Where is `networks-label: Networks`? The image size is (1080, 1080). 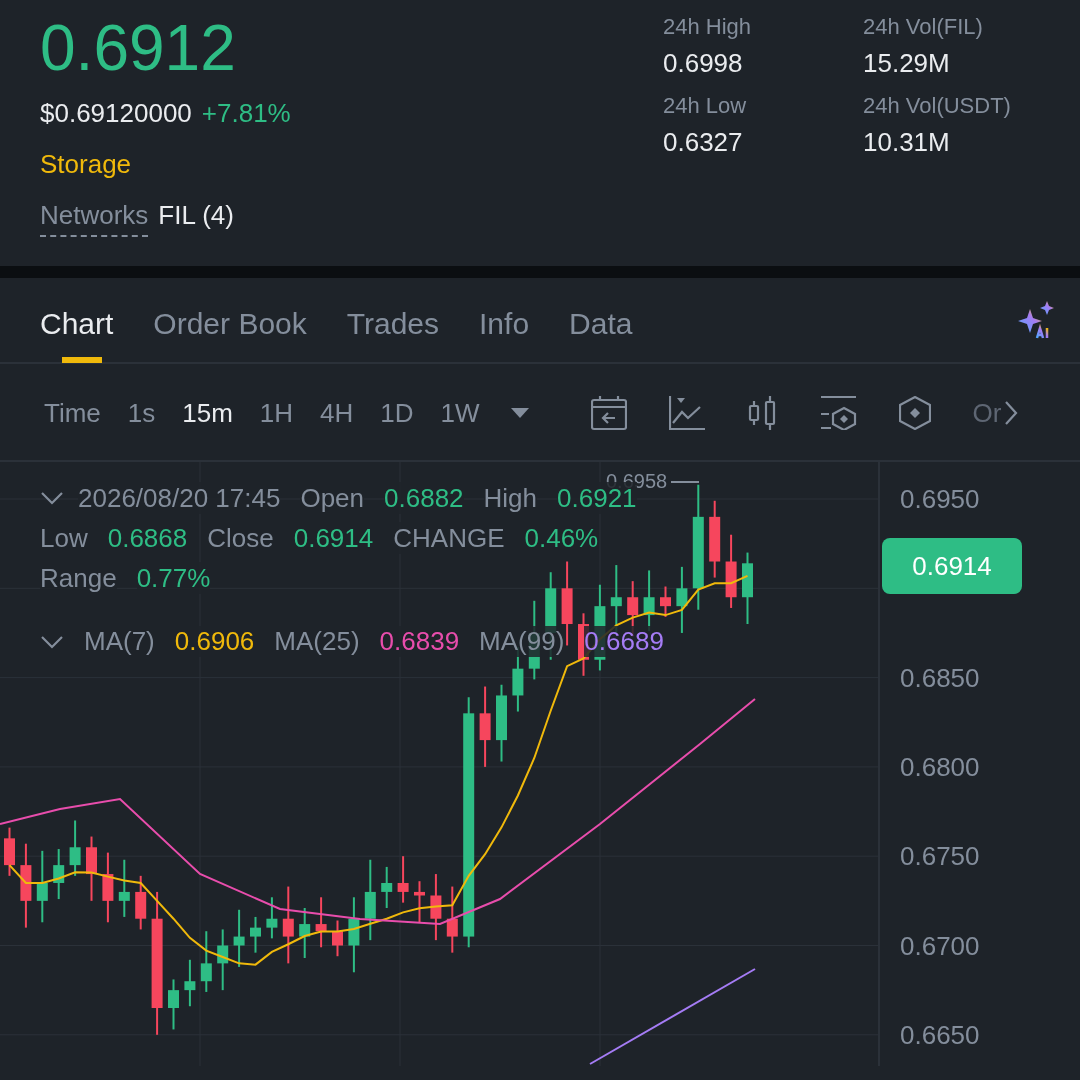 networks-label: Networks is located at coordinates (94, 218).